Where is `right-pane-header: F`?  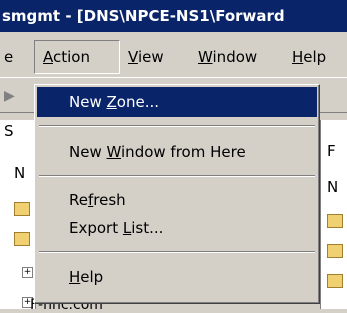
right-pane-header: F is located at coordinates (331, 151).